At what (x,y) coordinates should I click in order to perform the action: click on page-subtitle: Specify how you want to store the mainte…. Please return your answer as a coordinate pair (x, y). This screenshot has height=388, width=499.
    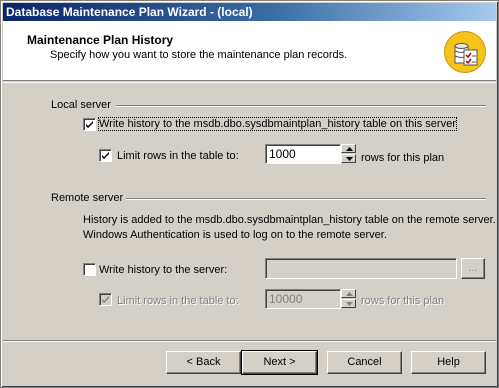
    Looking at the image, I should click on (199, 55).